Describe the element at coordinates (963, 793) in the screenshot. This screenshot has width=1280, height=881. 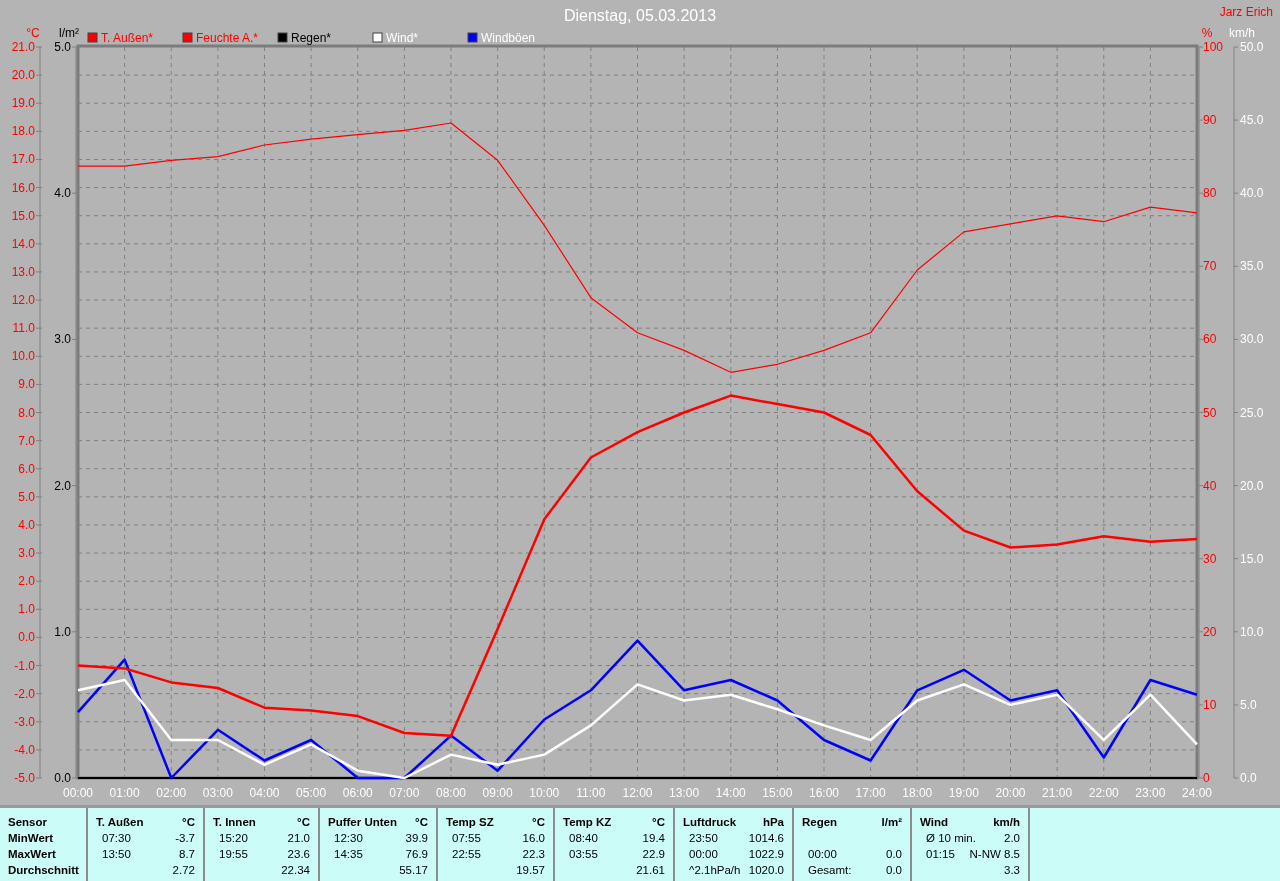
I see `x-tick-label: 19:00` at that location.